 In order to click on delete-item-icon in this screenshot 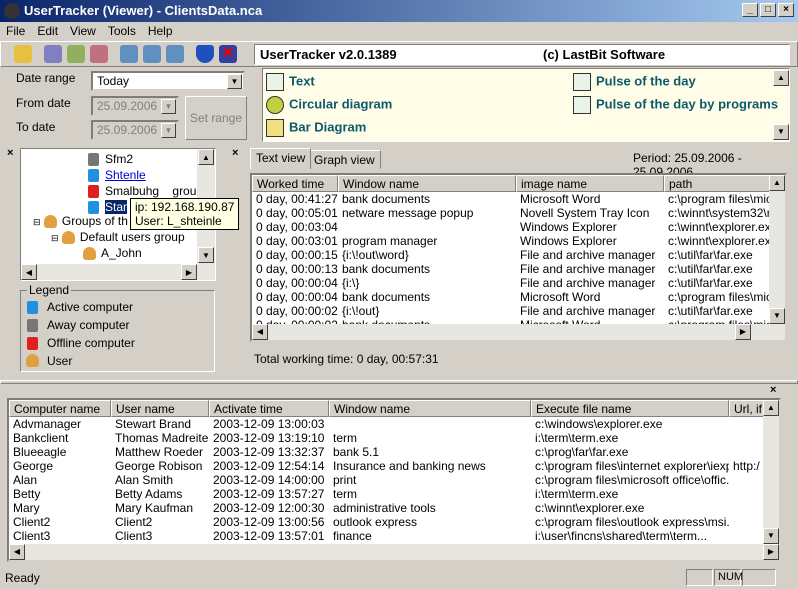, I will do `click(99, 54)`.